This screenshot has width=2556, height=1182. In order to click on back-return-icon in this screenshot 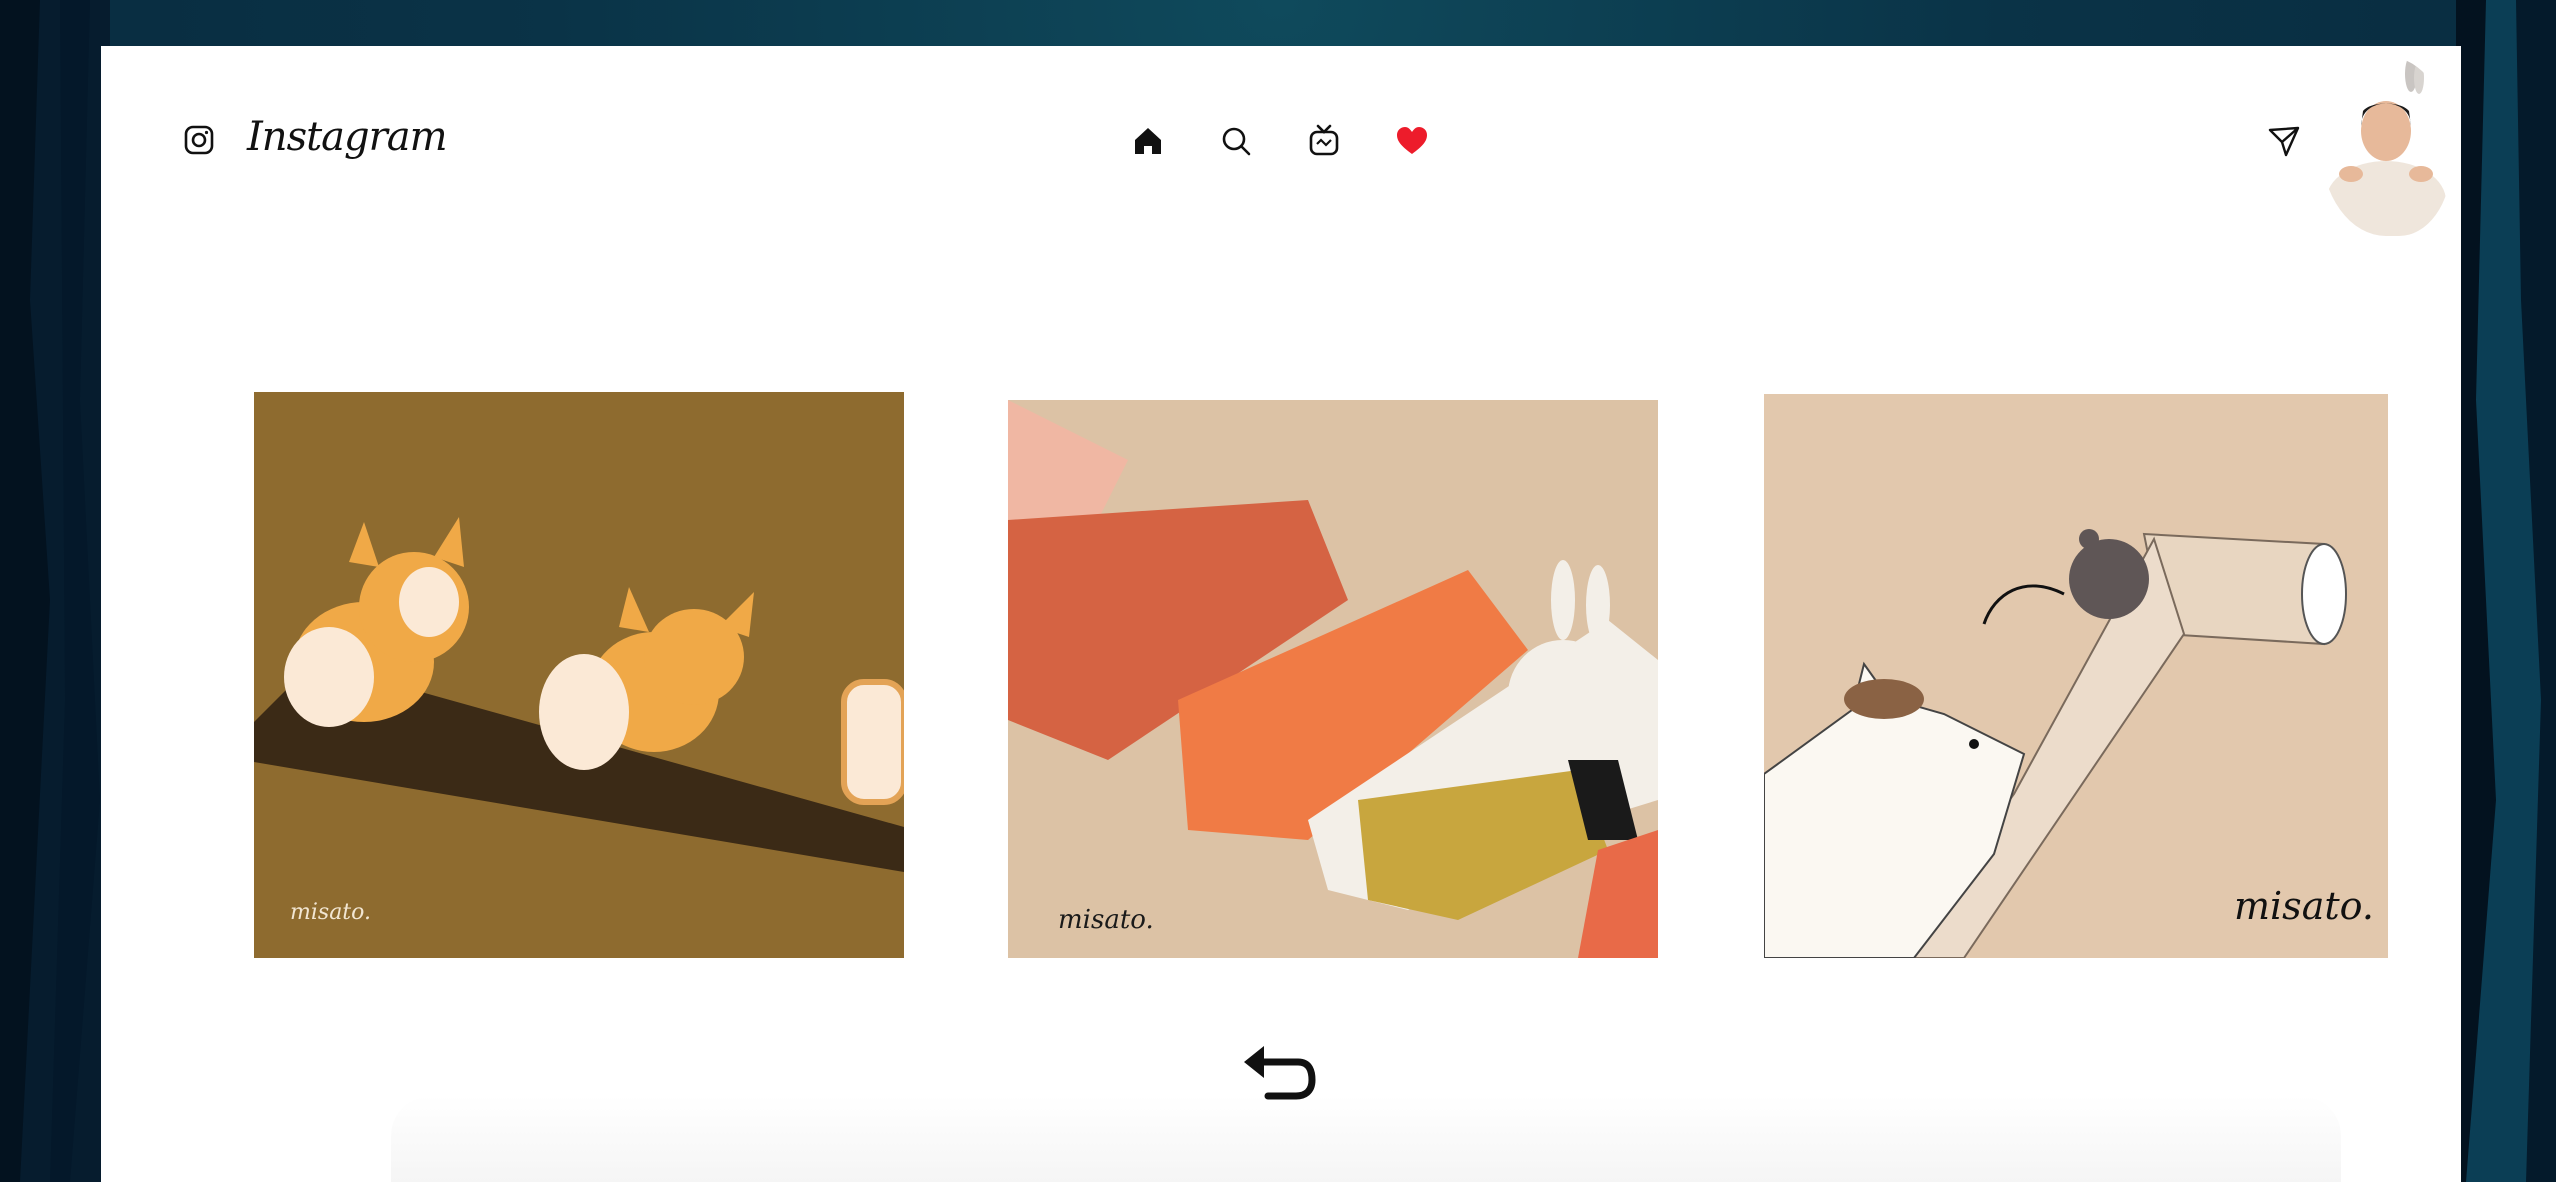, I will do `click(1279, 1075)`.